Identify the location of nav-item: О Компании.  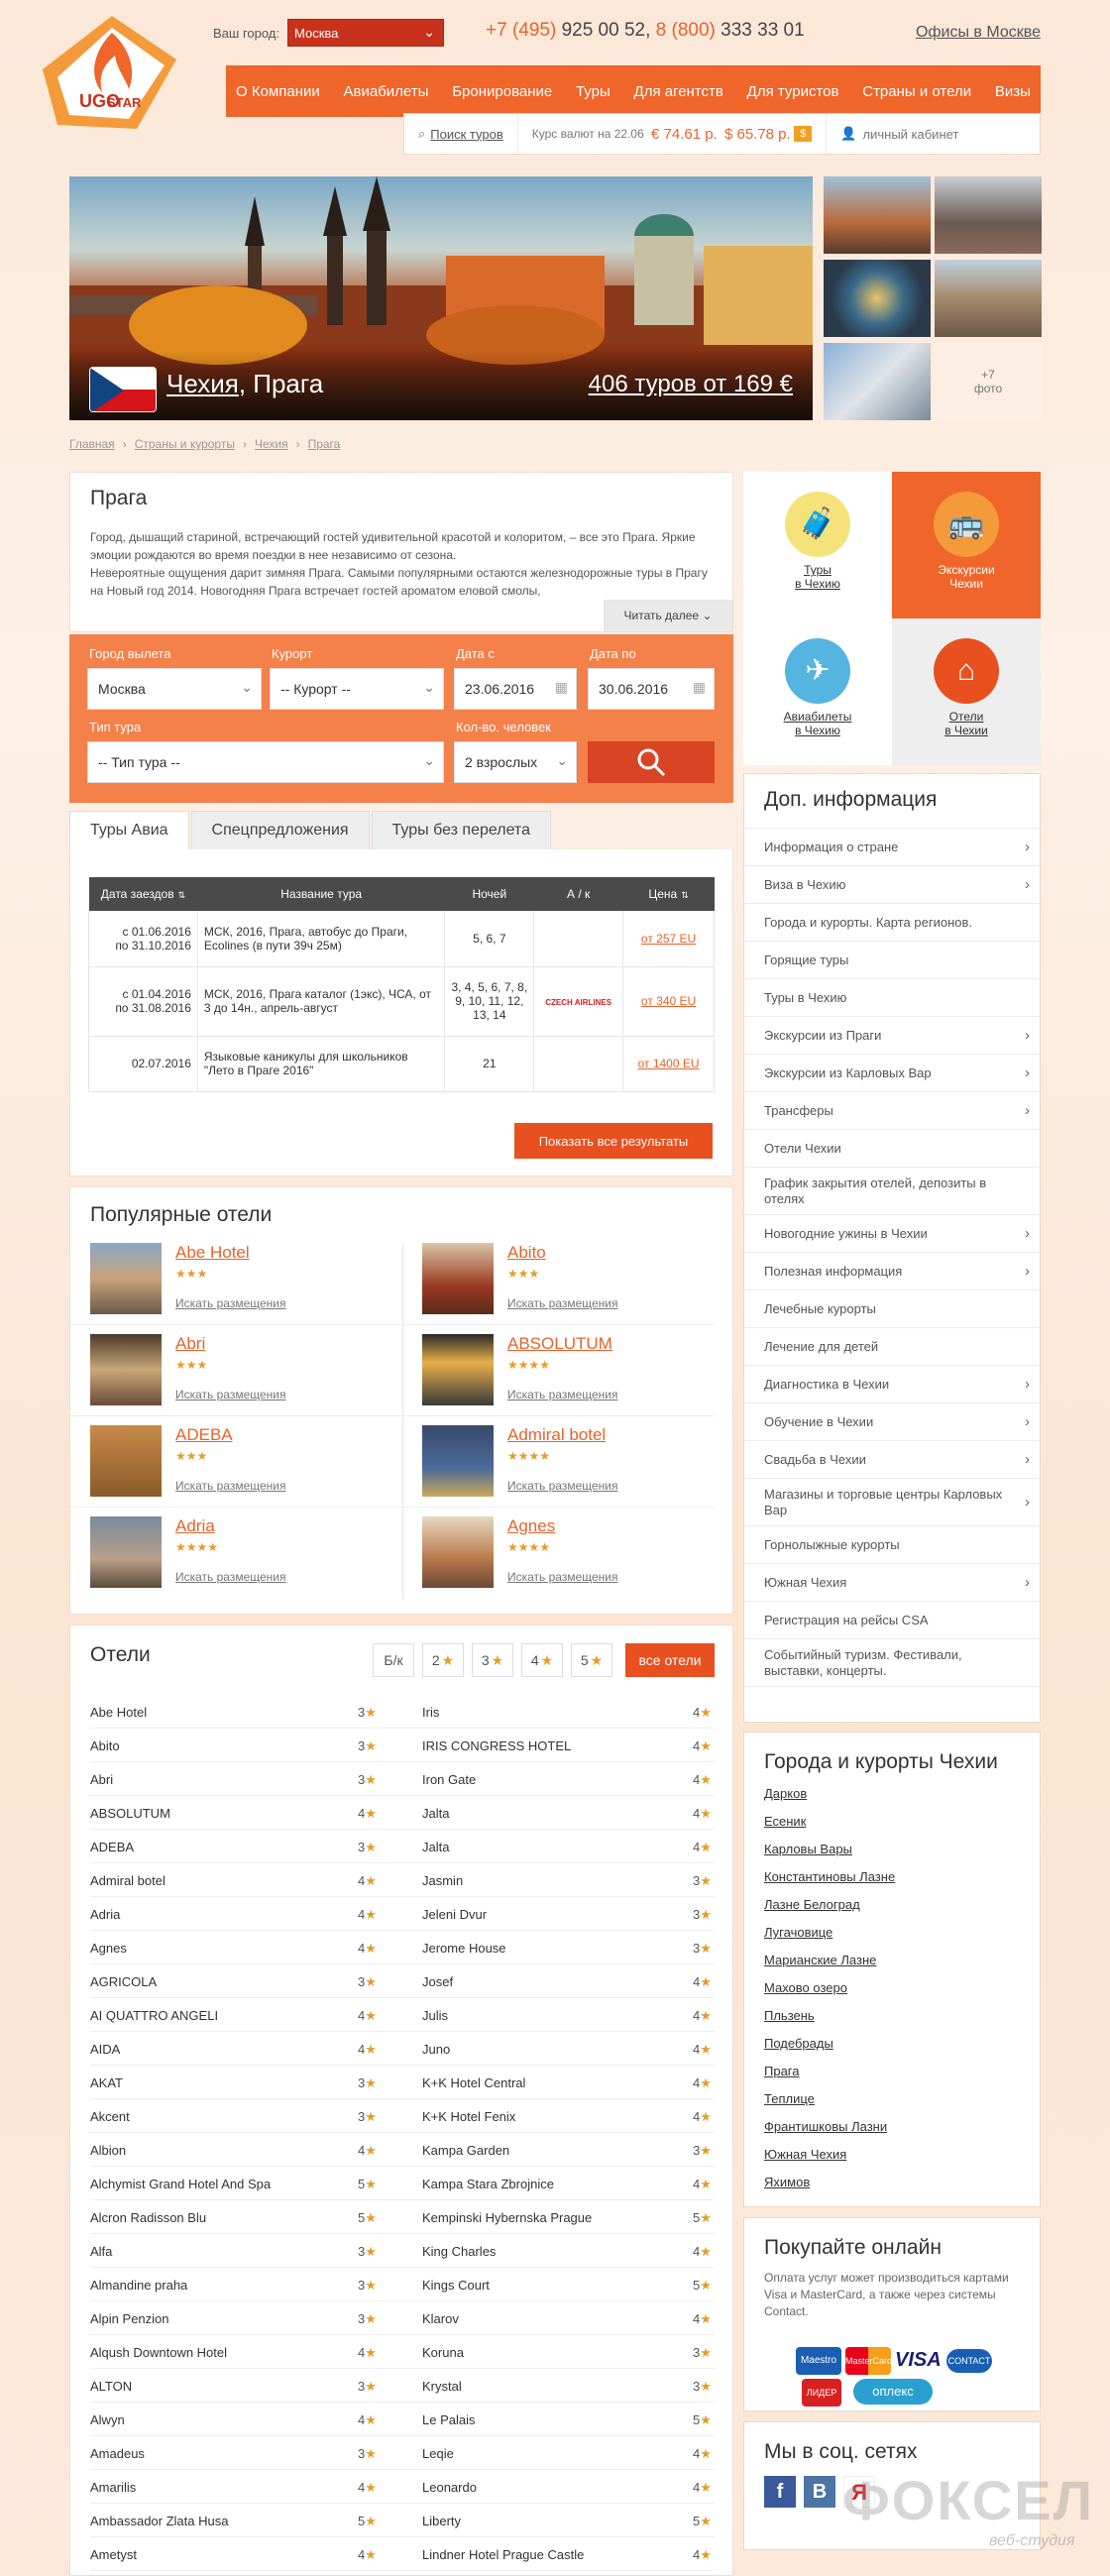
(278, 91).